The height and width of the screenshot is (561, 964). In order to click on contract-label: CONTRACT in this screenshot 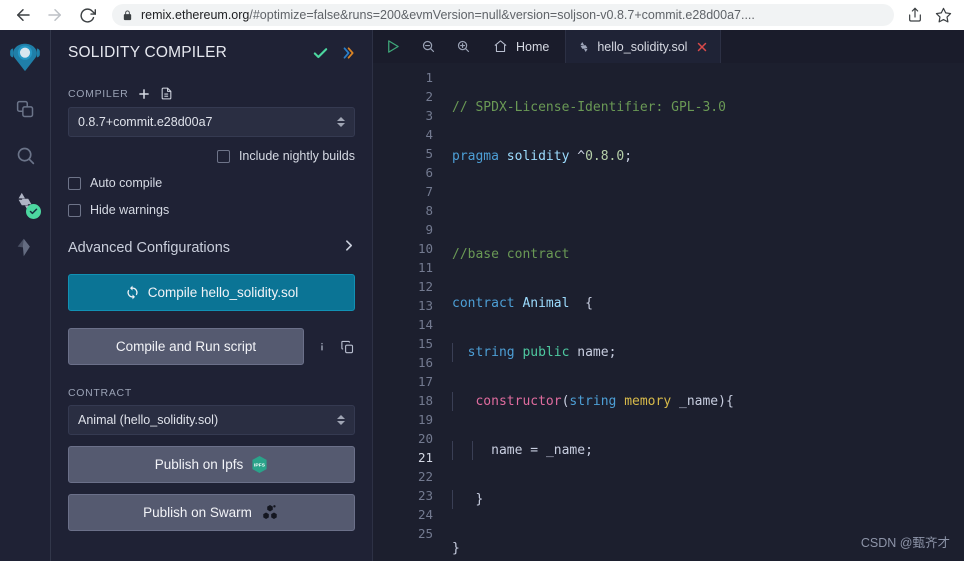, I will do `click(100, 393)`.